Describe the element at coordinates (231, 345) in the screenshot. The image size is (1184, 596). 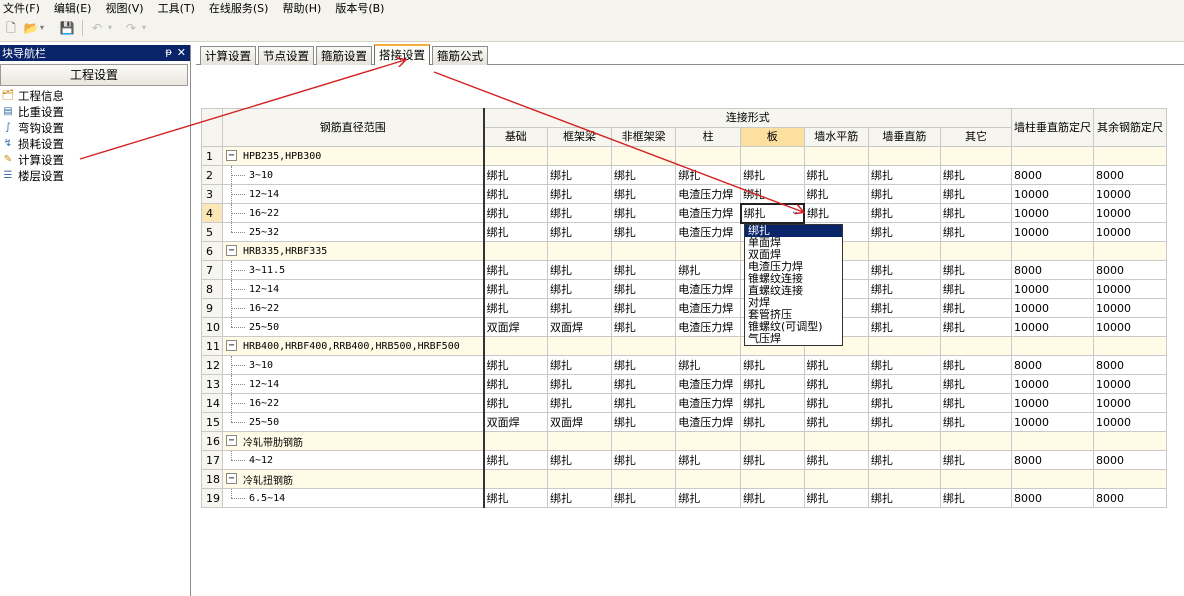
I see `collapse-icon: −` at that location.